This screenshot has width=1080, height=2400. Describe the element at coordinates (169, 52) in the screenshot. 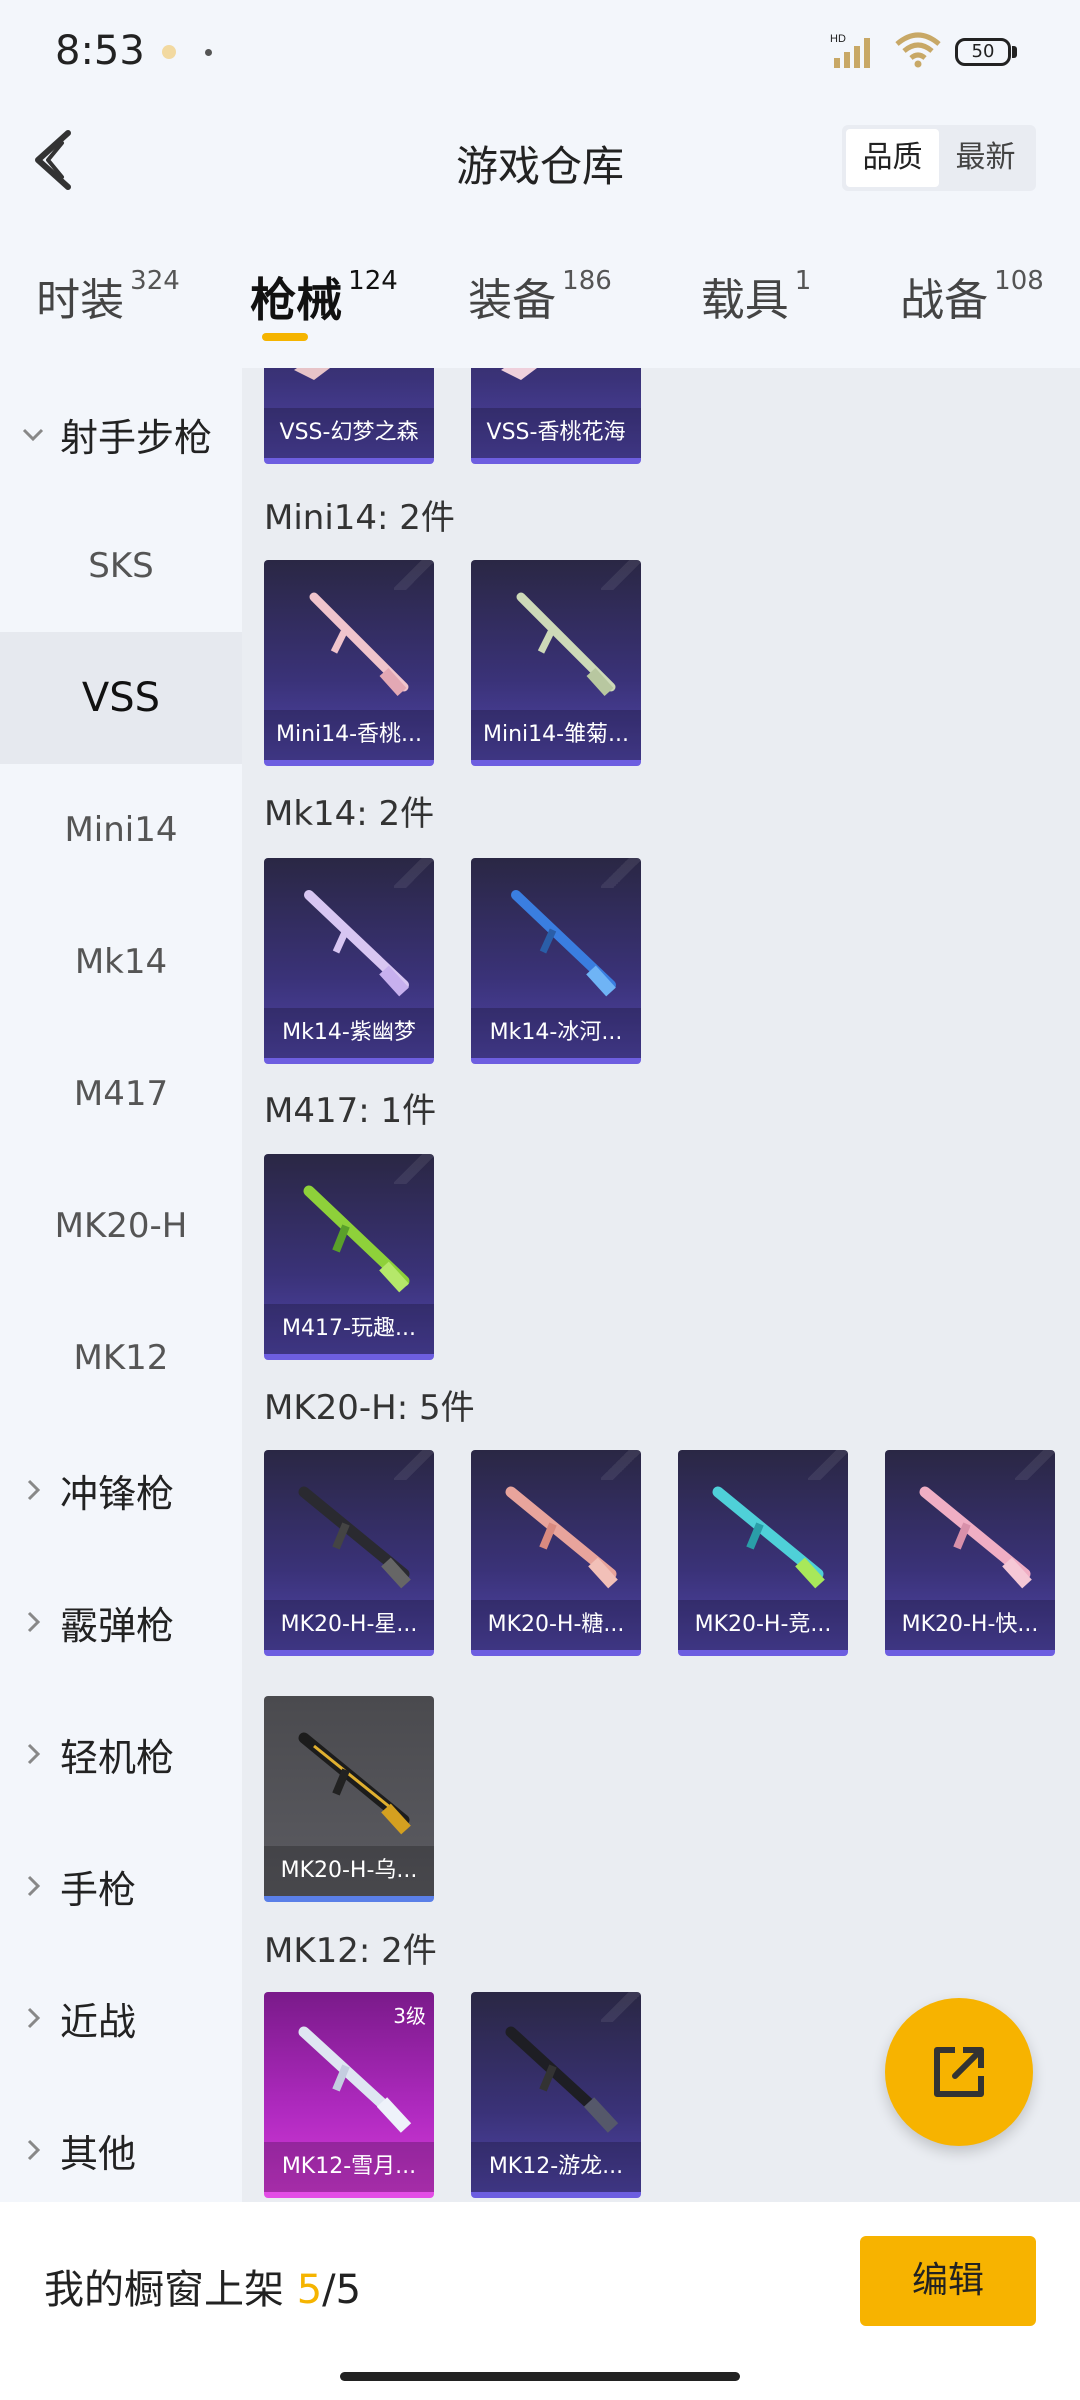

I see `notification-dot-icon` at that location.